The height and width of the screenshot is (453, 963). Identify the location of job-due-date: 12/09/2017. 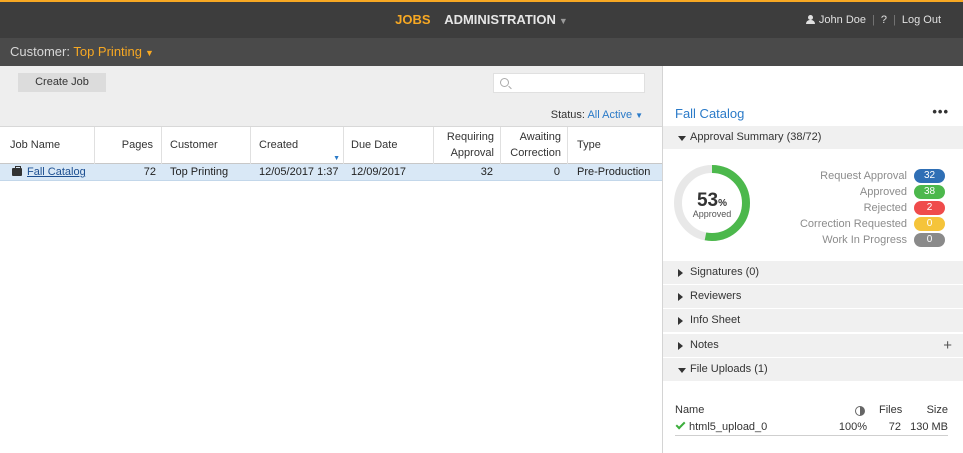
(379, 172).